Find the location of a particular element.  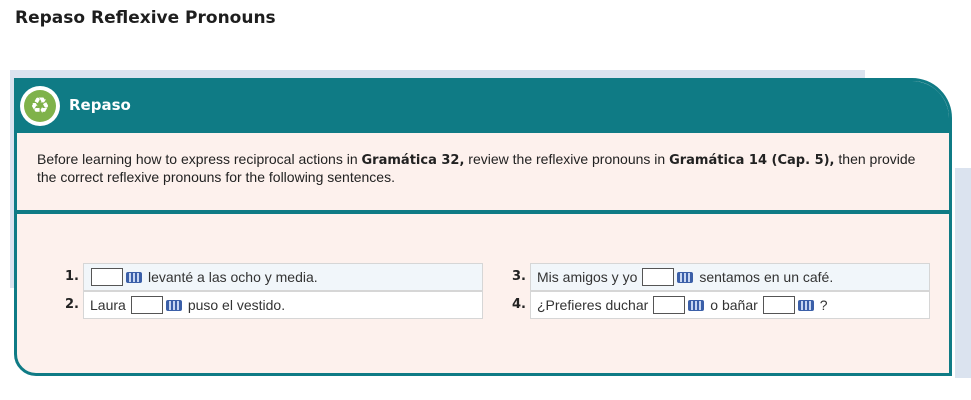

item-sentence-box: Mis amigos y yo sentamos en un café. is located at coordinates (730, 277).